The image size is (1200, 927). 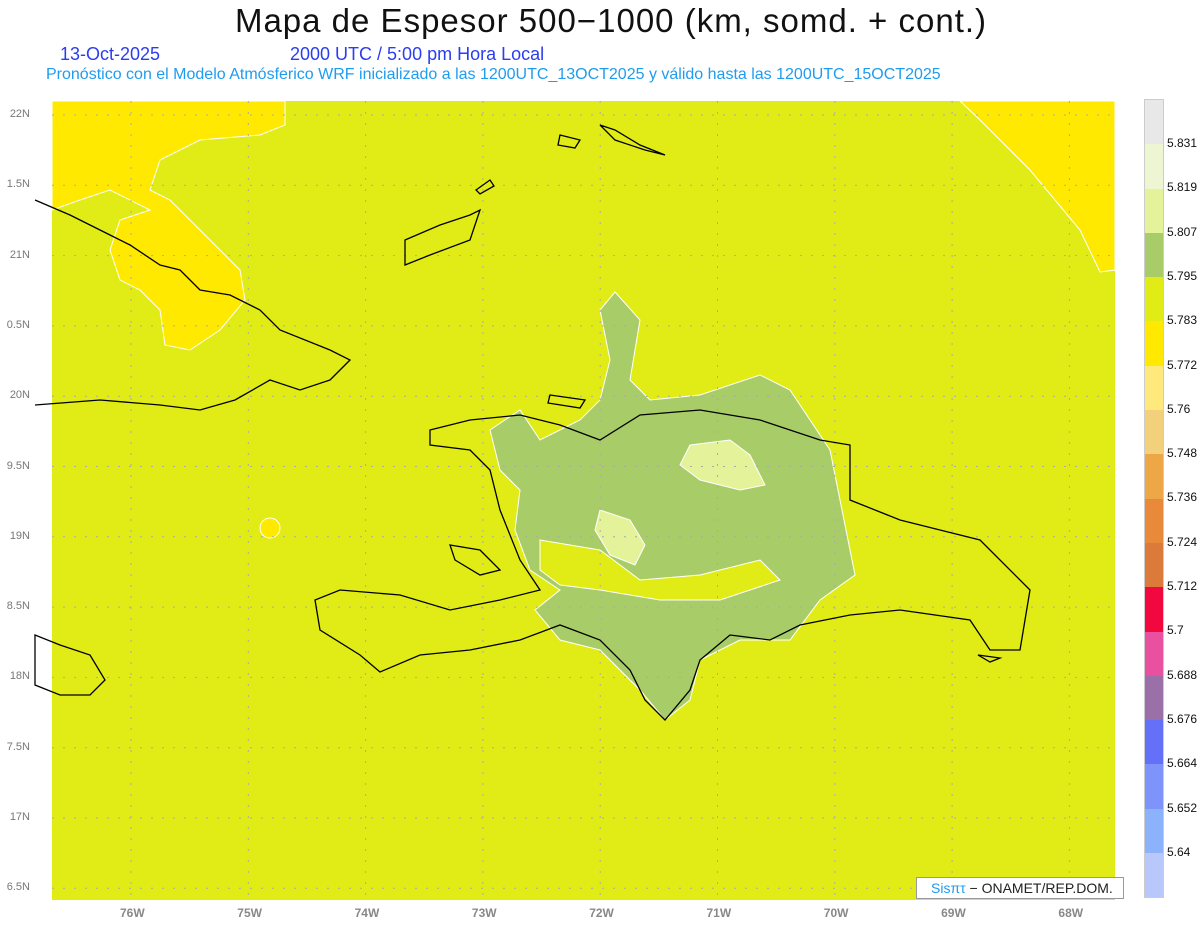 I want to click on lat-label: 7.5N, so click(x=18, y=746).